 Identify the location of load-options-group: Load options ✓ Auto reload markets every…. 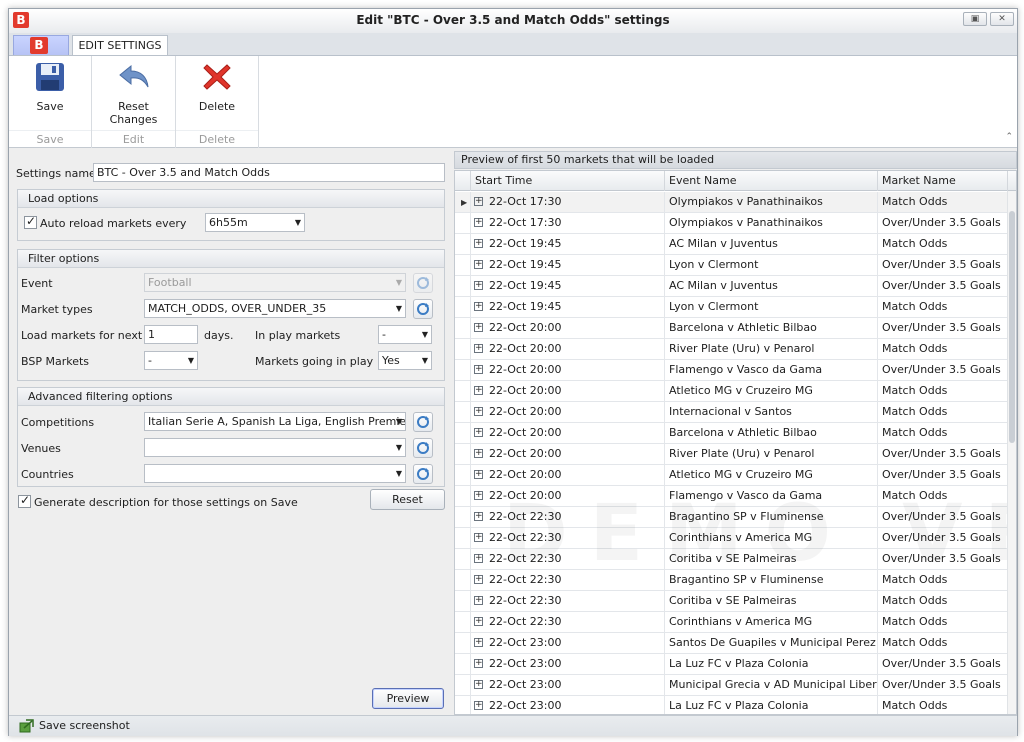
(231, 215).